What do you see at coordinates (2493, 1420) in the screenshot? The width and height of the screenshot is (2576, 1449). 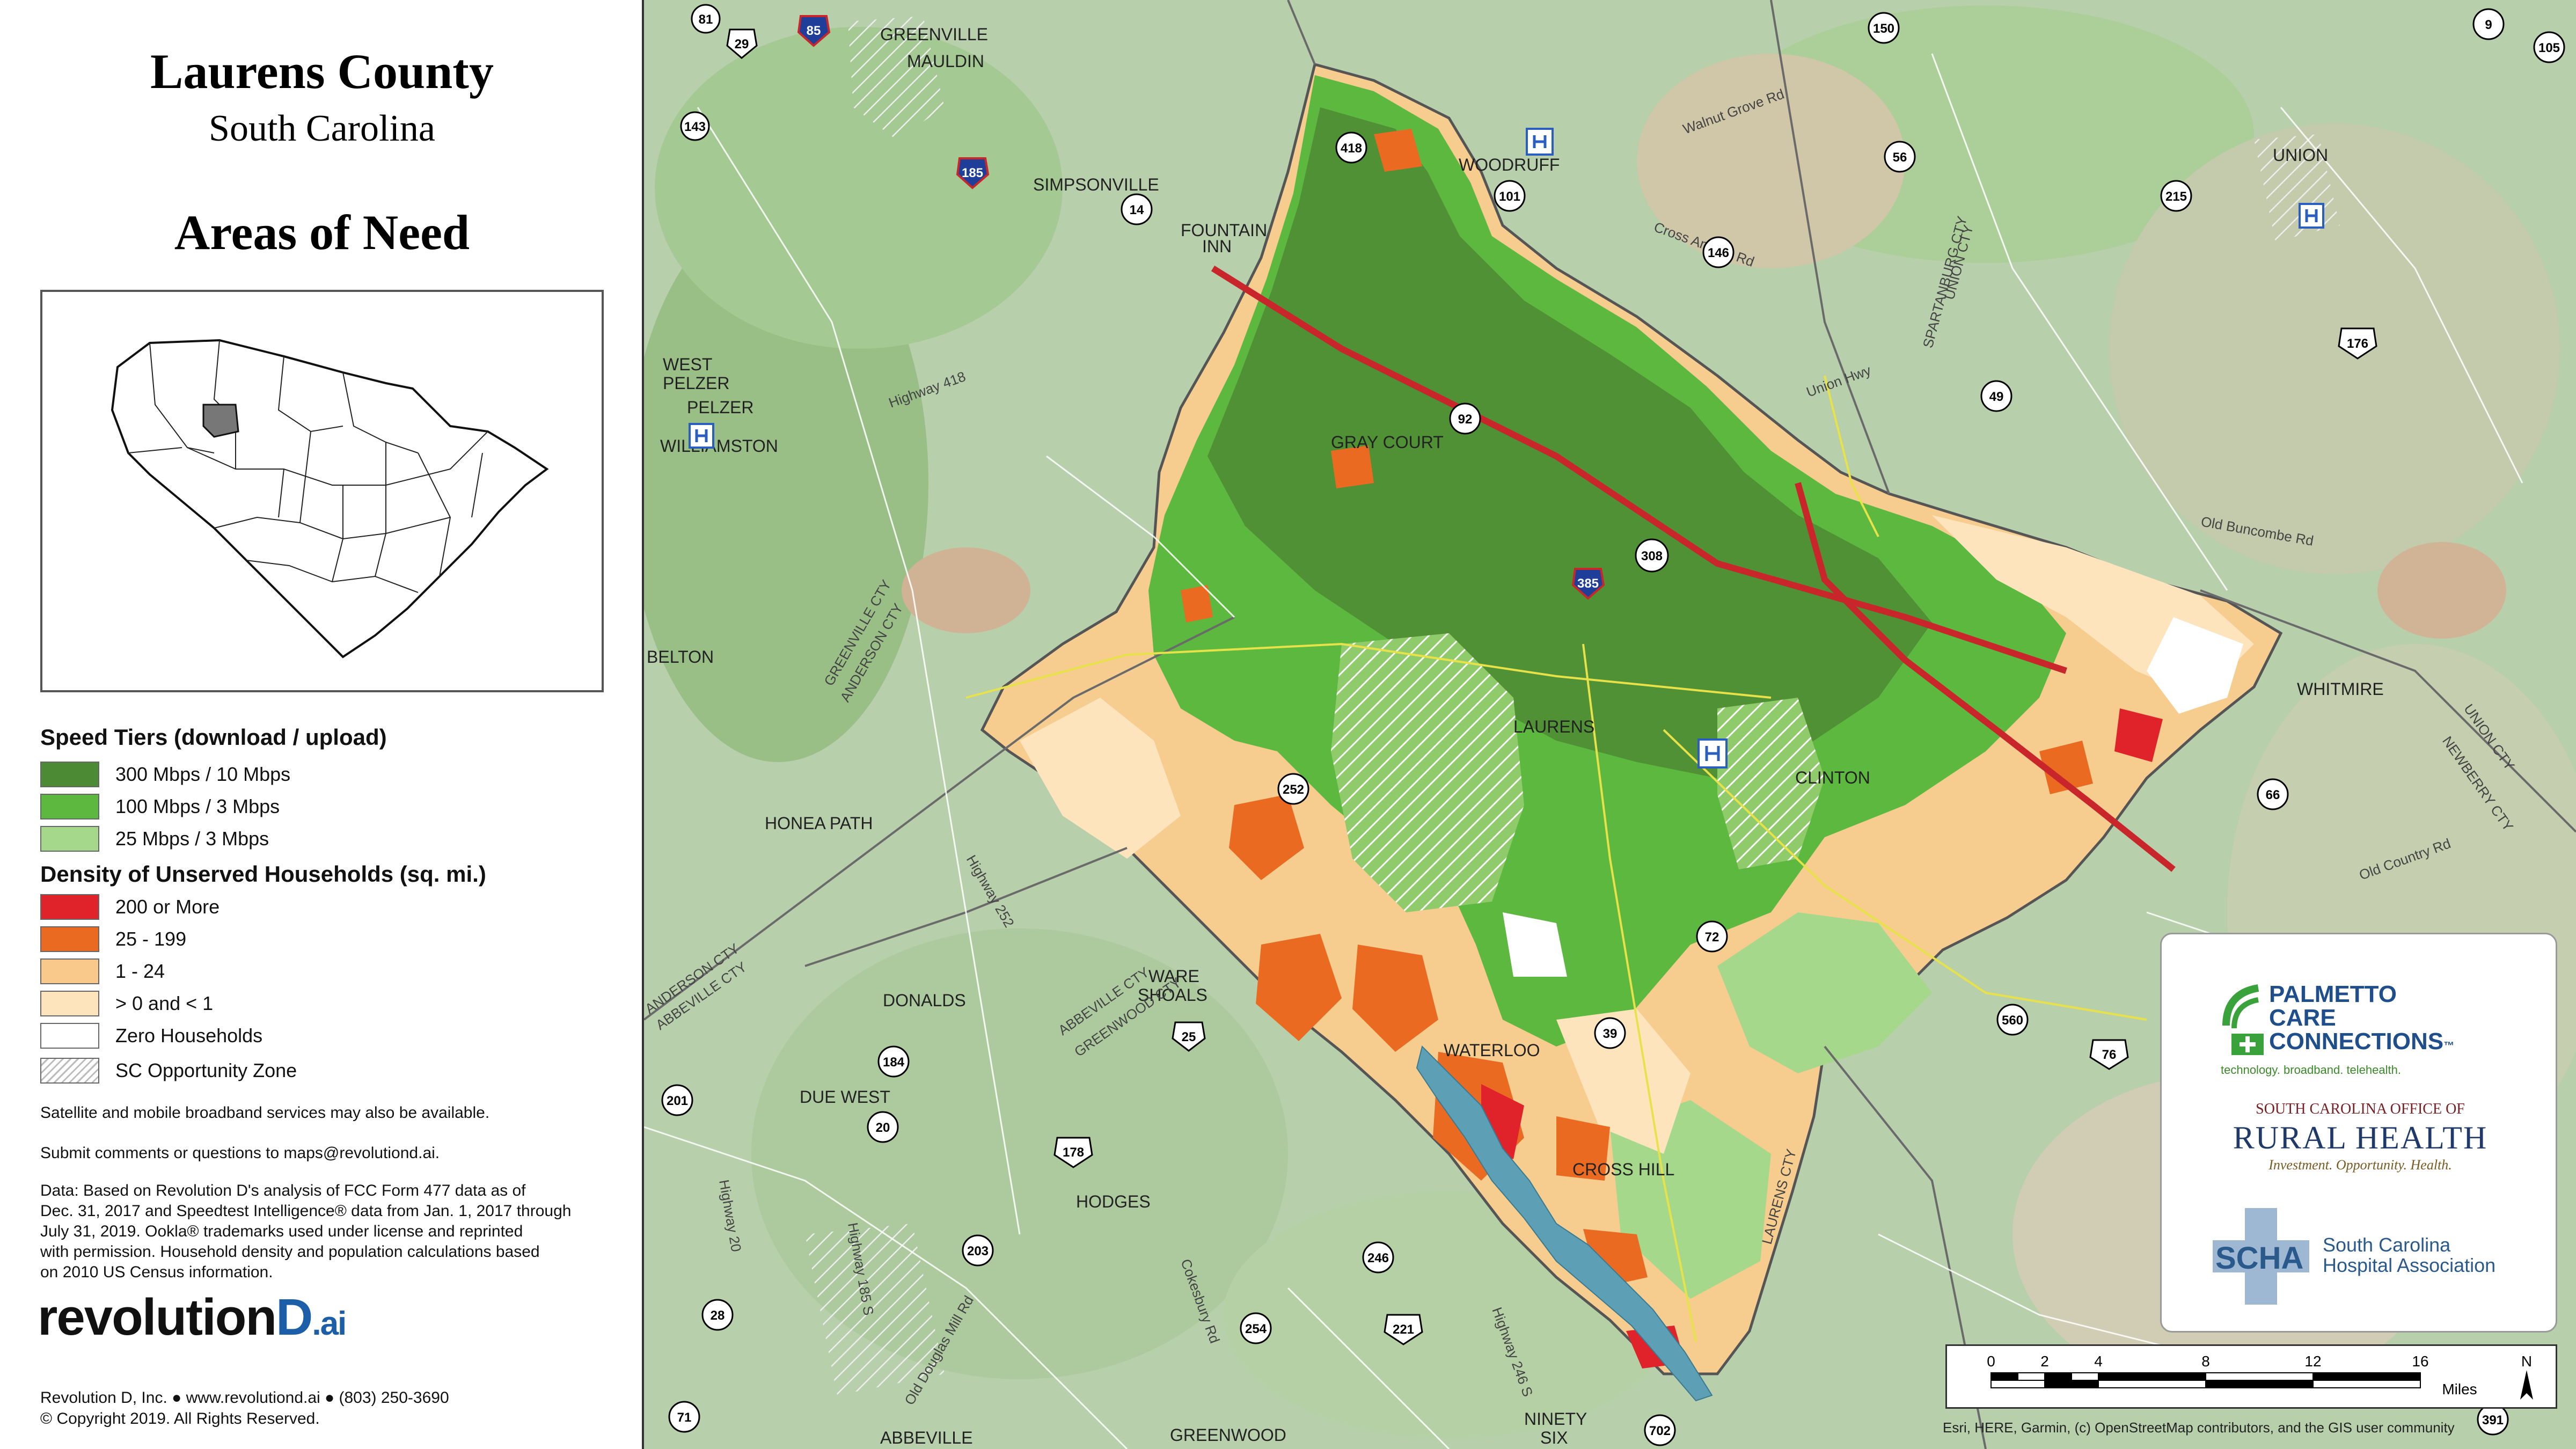 I see `svg-text: 391` at bounding box center [2493, 1420].